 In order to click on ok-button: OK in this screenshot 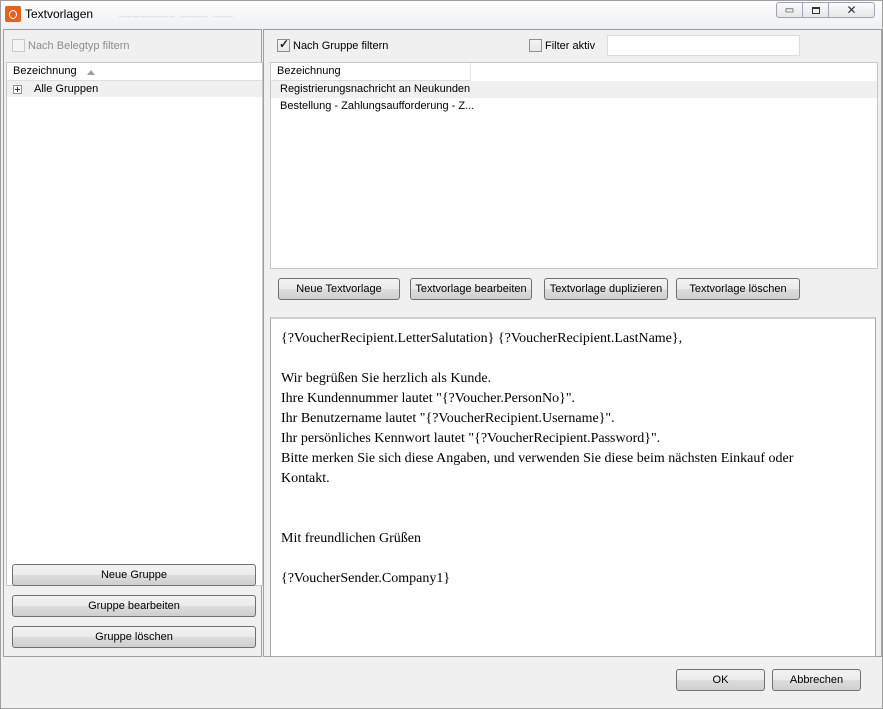, I will do `click(720, 680)`.